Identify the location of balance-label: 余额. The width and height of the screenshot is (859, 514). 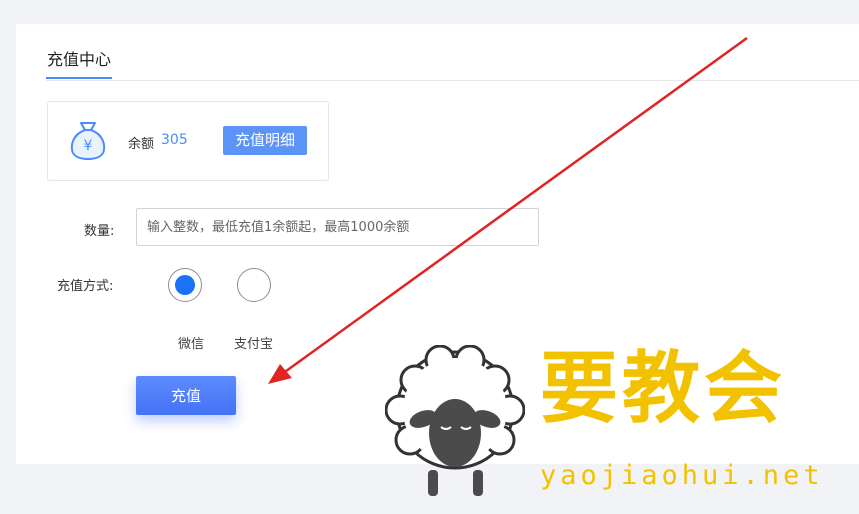
(141, 144).